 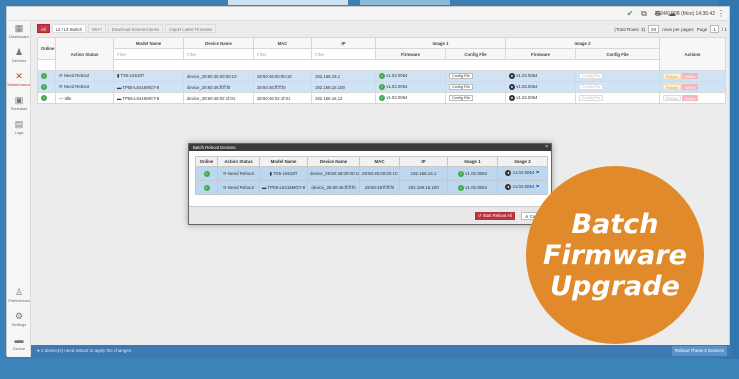 I want to click on mac: 28:60:46:00:00:10, so click(x=379, y=173).